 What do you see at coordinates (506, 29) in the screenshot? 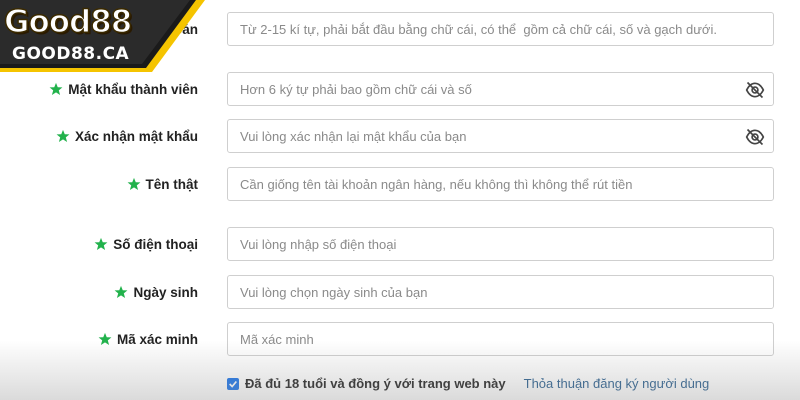
I see `username-input` at bounding box center [506, 29].